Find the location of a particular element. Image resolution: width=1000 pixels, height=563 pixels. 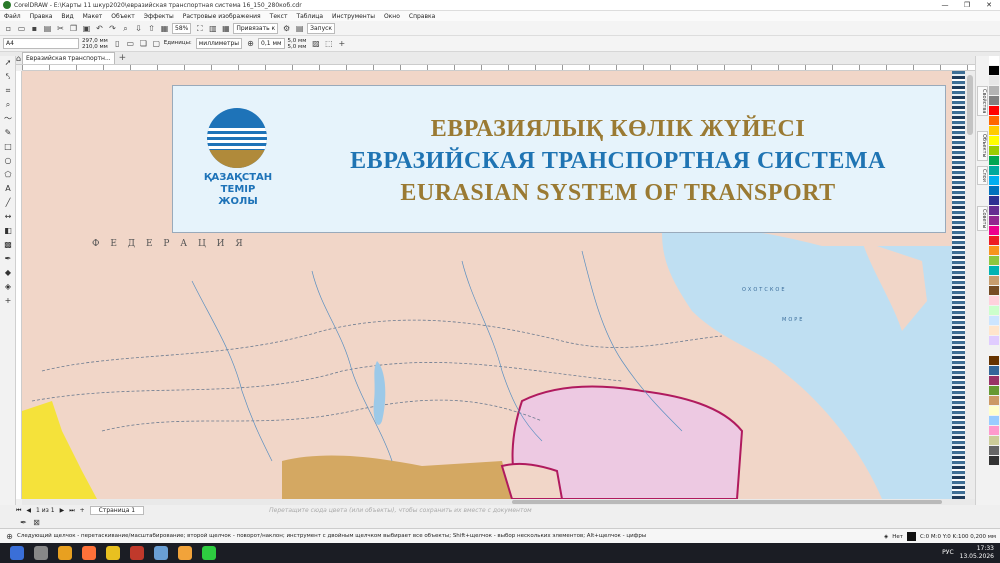

treat-as-filled-icon: ▨ is located at coordinates (315, 43).